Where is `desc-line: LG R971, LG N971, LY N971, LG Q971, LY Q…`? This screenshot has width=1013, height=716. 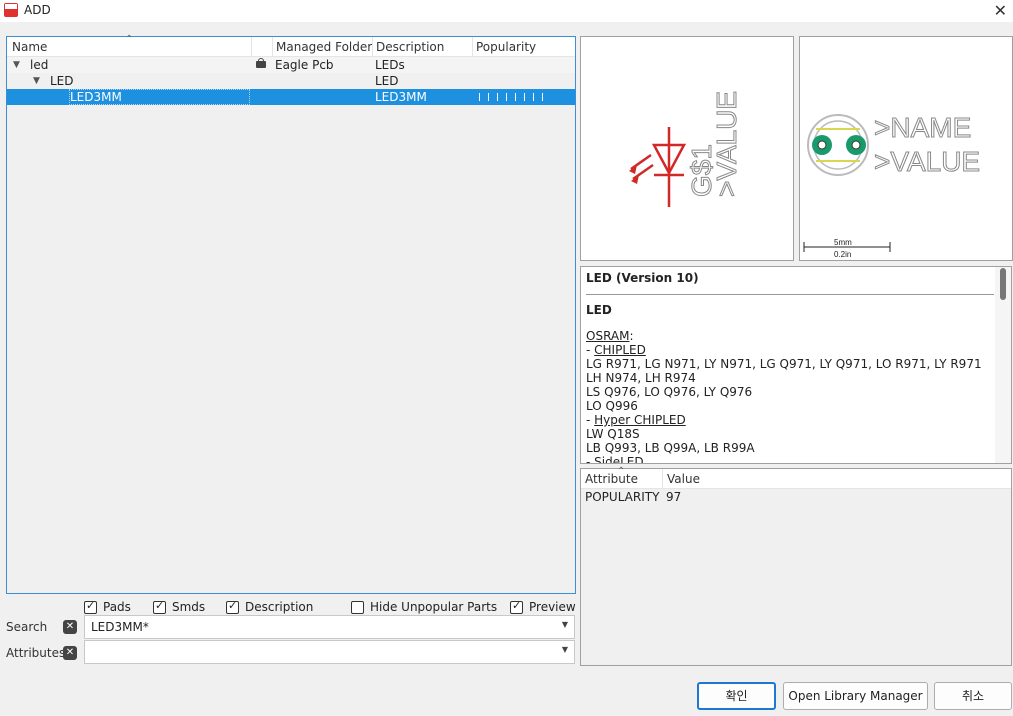 desc-line: LG R971, LG N971, LY N971, LG Q971, LY Q… is located at coordinates (784, 371).